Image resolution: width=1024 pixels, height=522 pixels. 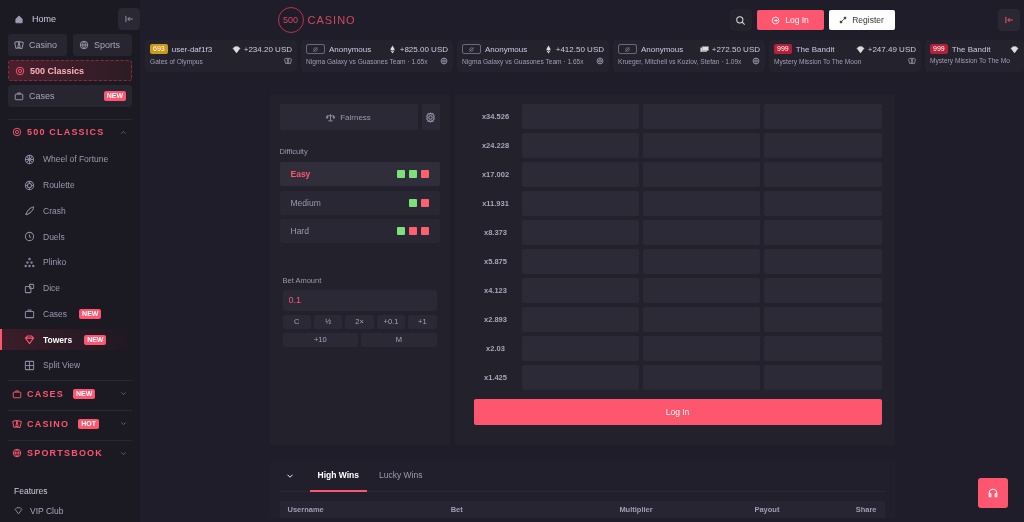 I want to click on support-button, so click(x=993, y=493).